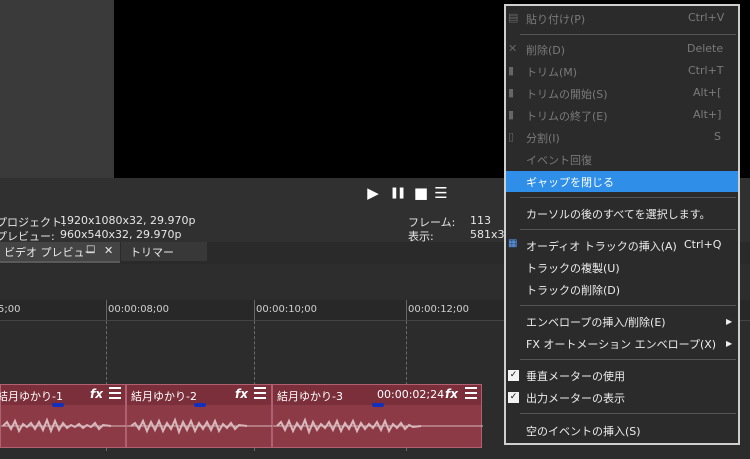 The image size is (750, 459). What do you see at coordinates (596, 322) in the screenshot?
I see `menu-item-insert-remove-envelope: エンベロープの挿入/削除(E)` at bounding box center [596, 322].